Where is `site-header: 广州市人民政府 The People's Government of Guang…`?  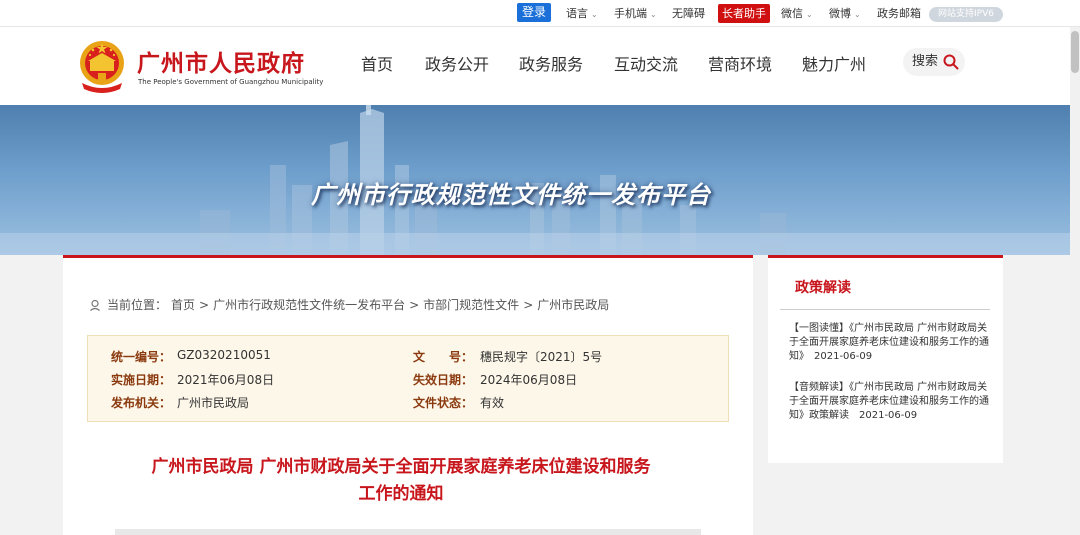 site-header: 广州市人民政府 The People's Government of Guang… is located at coordinates (540, 66).